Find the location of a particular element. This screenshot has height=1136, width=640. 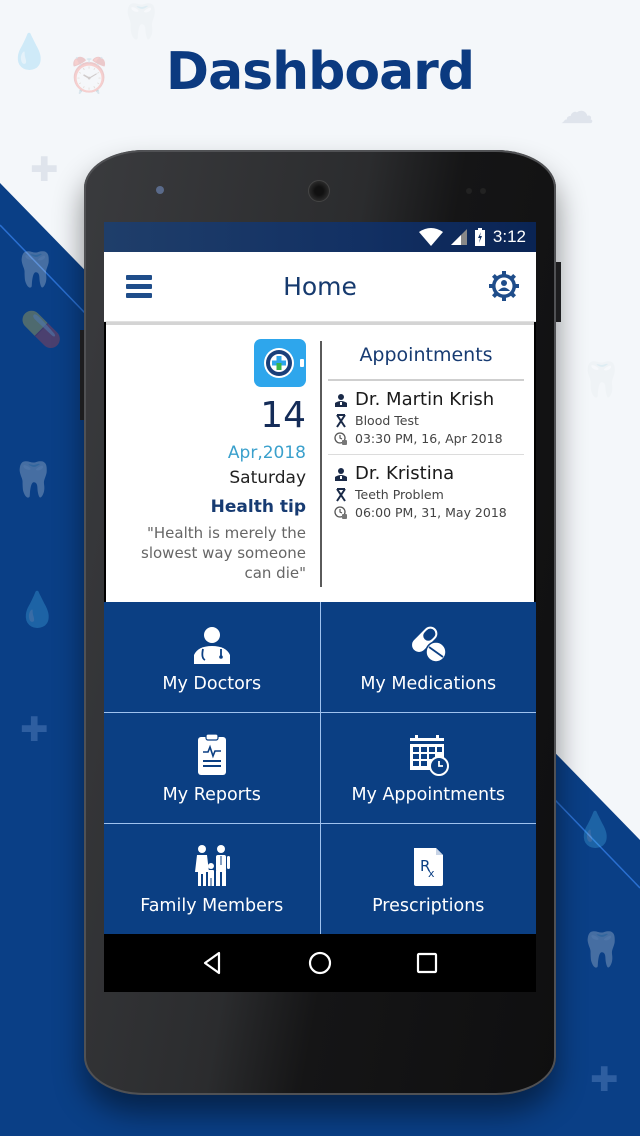

status-bar: 3:12 is located at coordinates (320, 237).